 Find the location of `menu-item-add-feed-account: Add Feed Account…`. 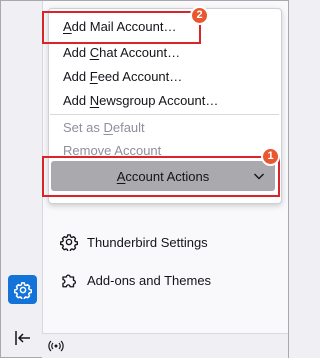

menu-item-add-feed-account: Add Feed Account… is located at coordinates (164, 76).